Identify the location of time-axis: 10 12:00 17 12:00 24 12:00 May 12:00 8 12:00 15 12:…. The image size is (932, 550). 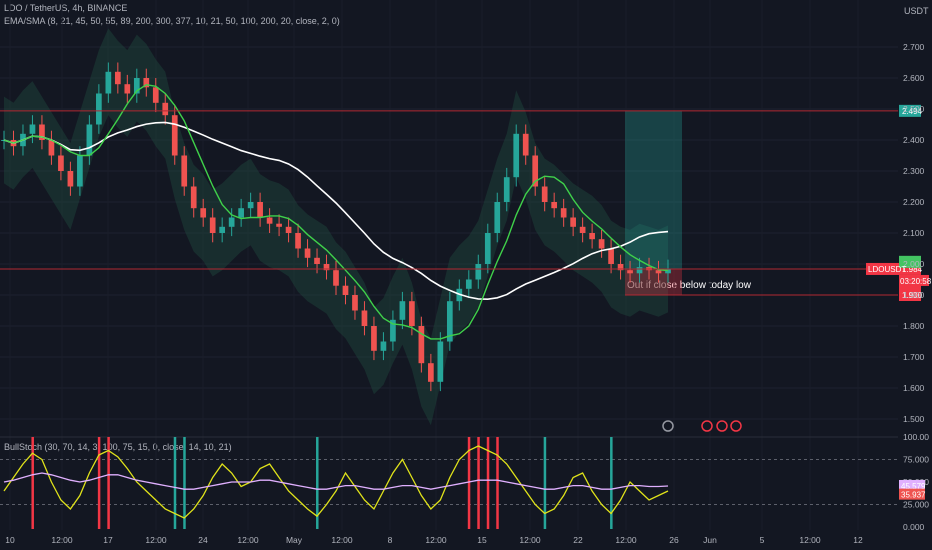
(434, 540).